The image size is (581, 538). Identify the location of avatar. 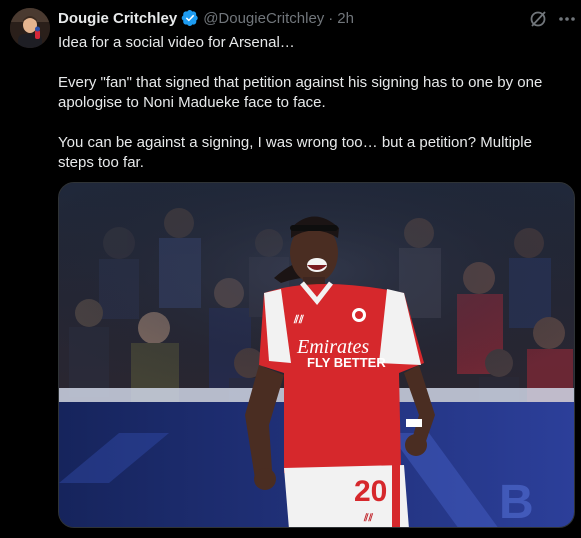
(30, 28).